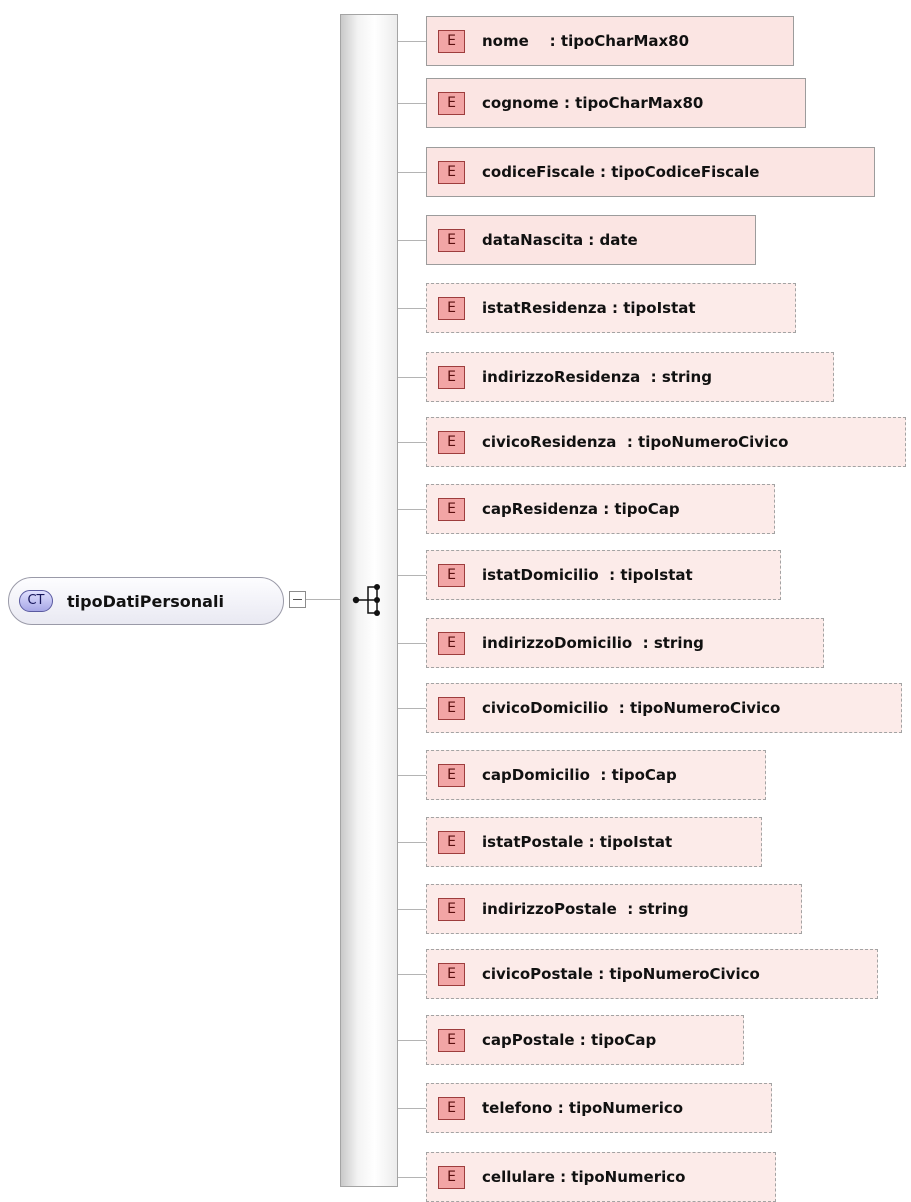  What do you see at coordinates (635, 442) in the screenshot?
I see `element-label: civicoResidenza : tipoNumeroCivico` at bounding box center [635, 442].